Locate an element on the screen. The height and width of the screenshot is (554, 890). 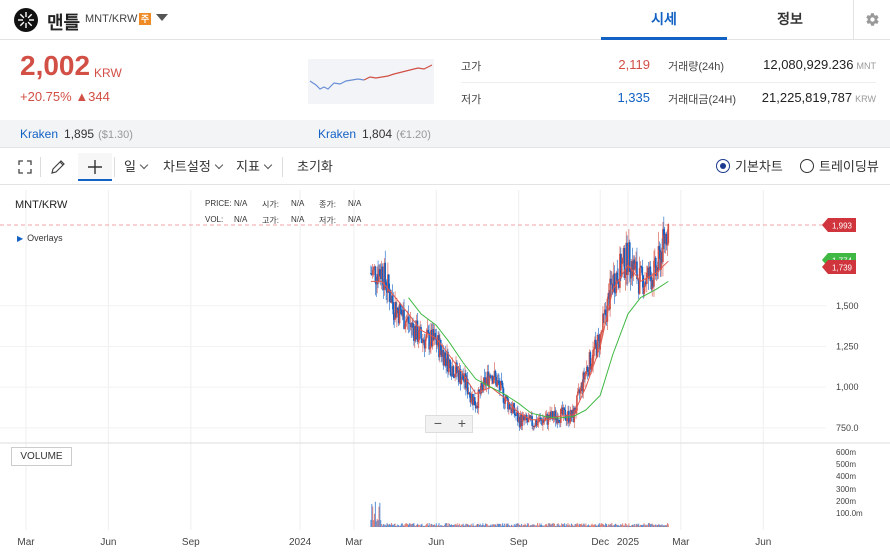
indicators-button: 지표 is located at coordinates (254, 167).